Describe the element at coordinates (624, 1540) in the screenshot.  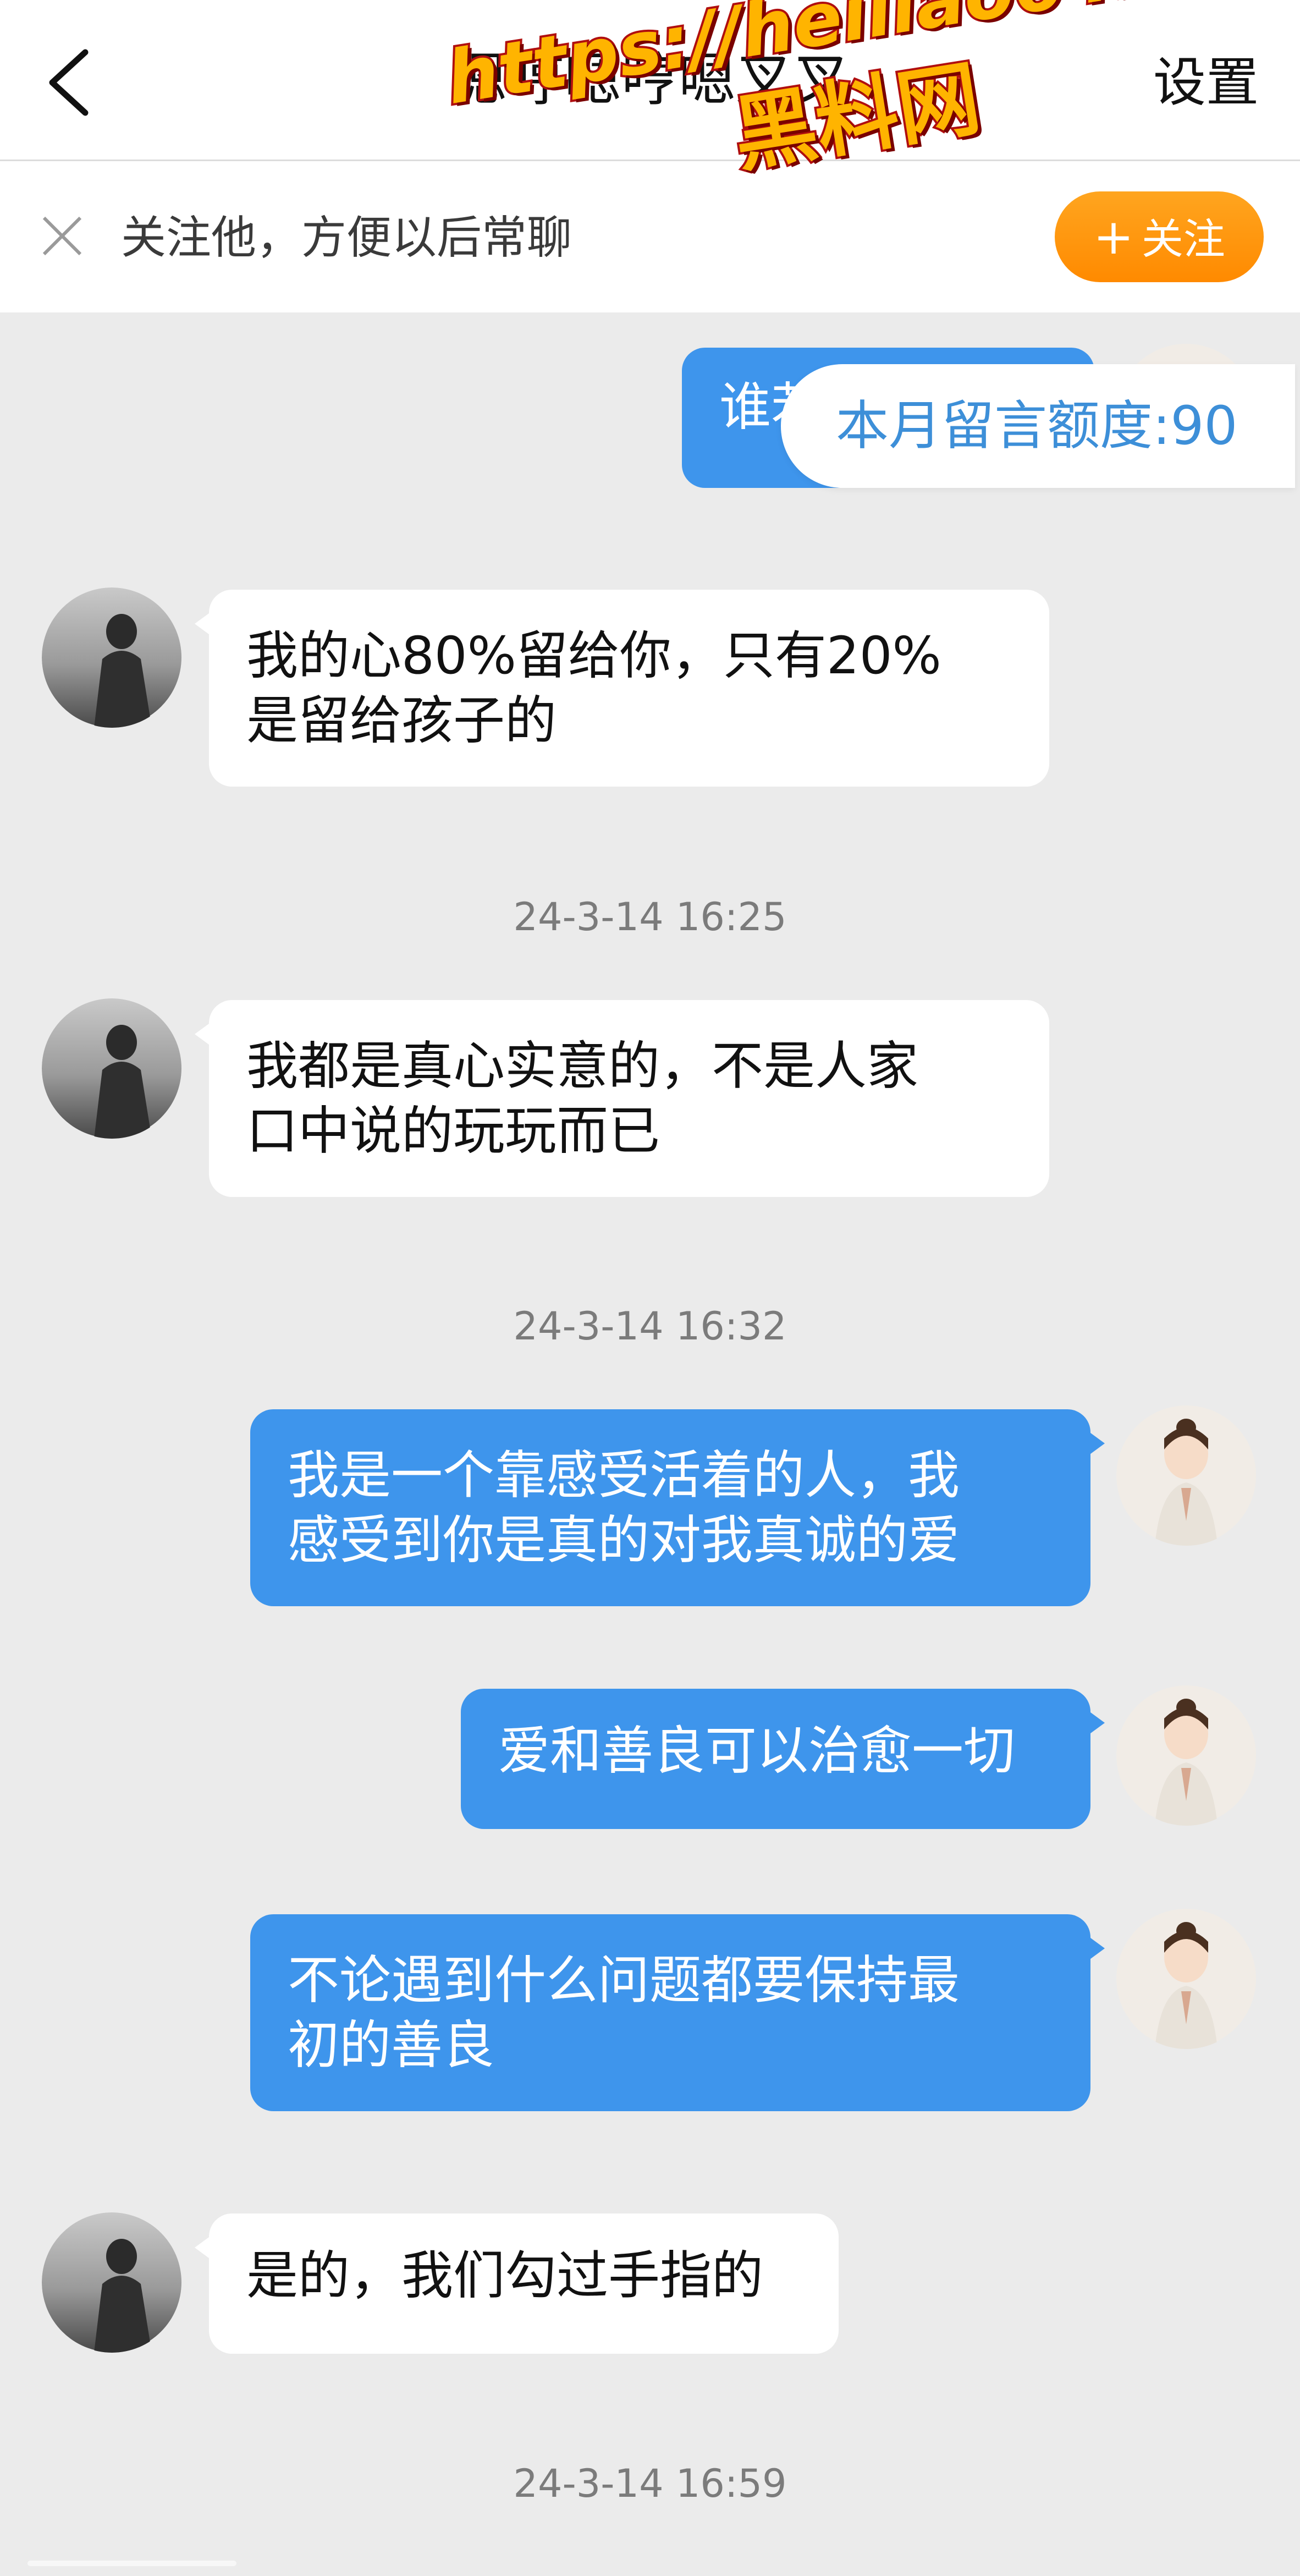
I see `message-line: 感受到你是真的对我真诚的爱` at that location.